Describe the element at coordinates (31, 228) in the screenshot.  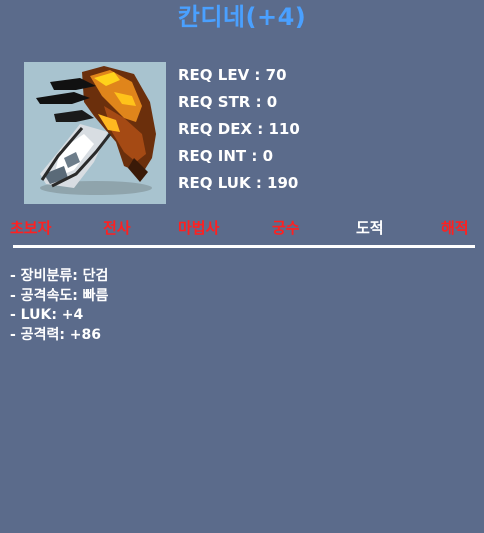
I see `job-beginner: 초보자` at that location.